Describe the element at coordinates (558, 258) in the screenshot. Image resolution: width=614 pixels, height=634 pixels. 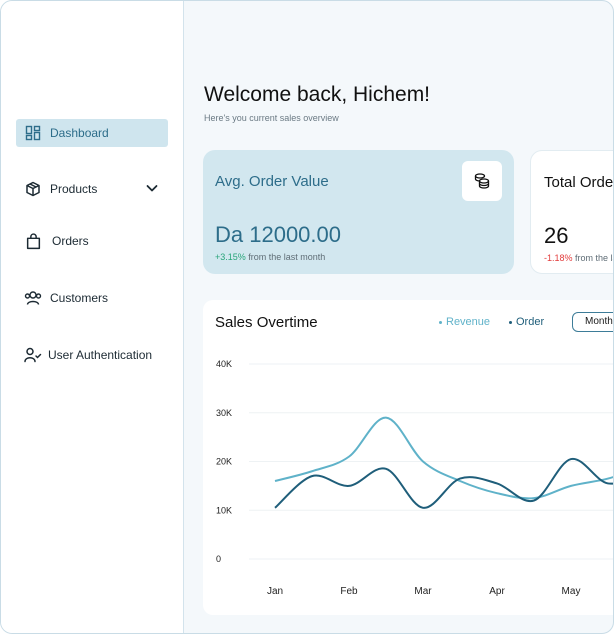
I see `delta-negative: -1.18%` at that location.